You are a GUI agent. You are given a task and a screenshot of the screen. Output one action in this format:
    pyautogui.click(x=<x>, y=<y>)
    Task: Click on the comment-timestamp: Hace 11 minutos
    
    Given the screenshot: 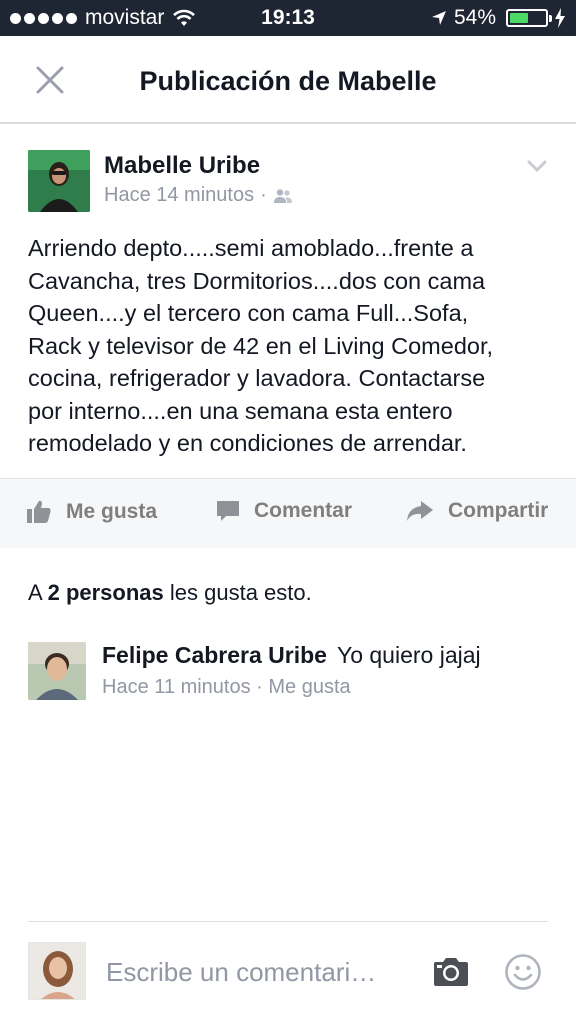 What is the action you would take?
    pyautogui.click(x=176, y=687)
    